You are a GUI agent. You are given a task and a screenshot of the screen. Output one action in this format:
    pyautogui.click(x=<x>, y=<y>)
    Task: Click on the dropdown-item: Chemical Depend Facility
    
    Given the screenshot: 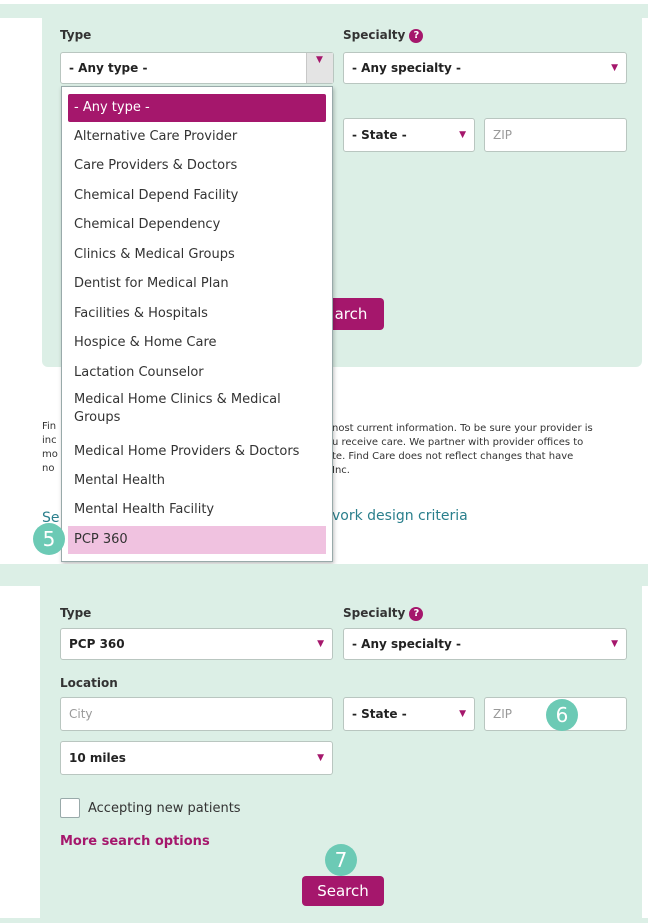 What is the action you would take?
    pyautogui.click(x=197, y=196)
    